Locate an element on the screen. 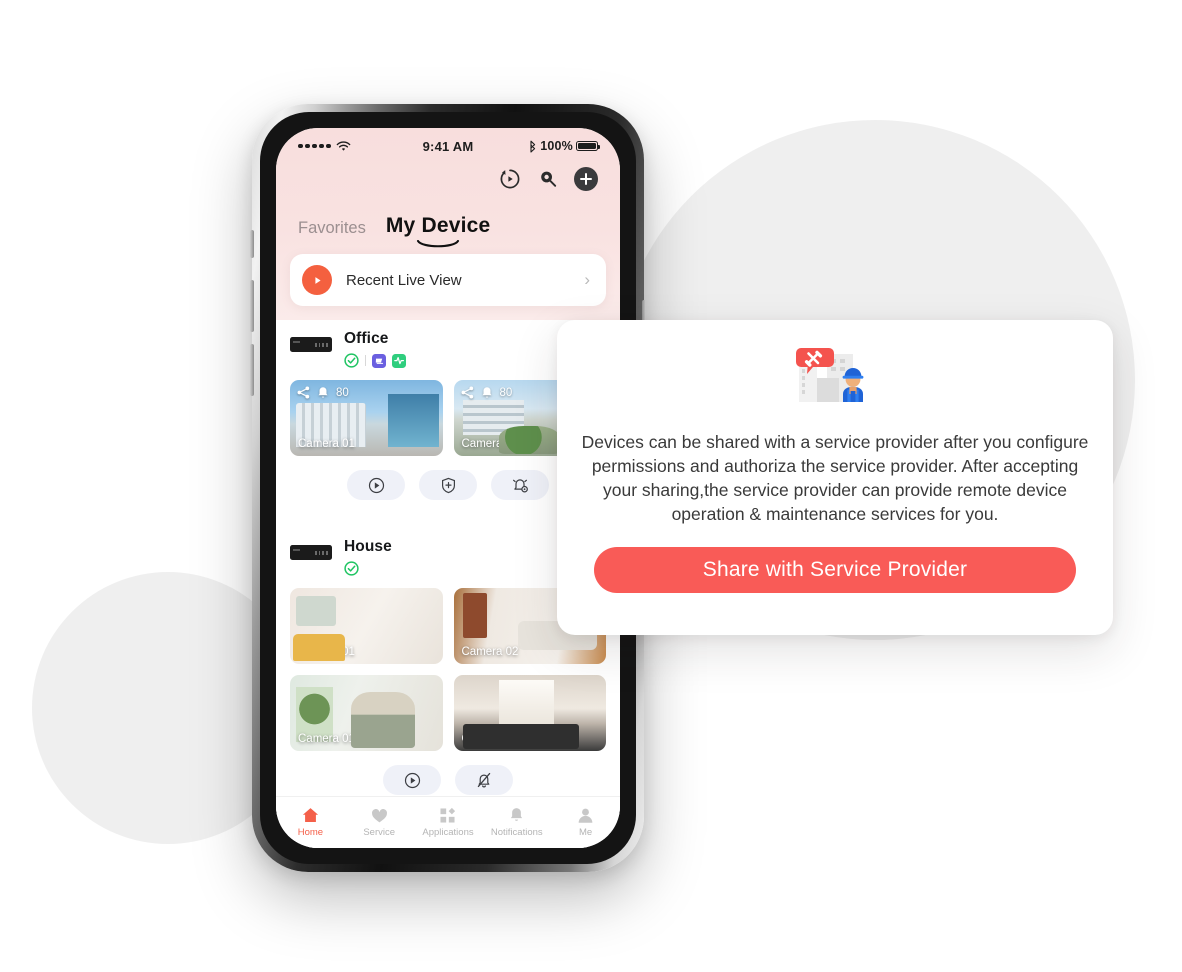 This screenshot has height=972, width=1182. tab-home-label: Home is located at coordinates (310, 832).